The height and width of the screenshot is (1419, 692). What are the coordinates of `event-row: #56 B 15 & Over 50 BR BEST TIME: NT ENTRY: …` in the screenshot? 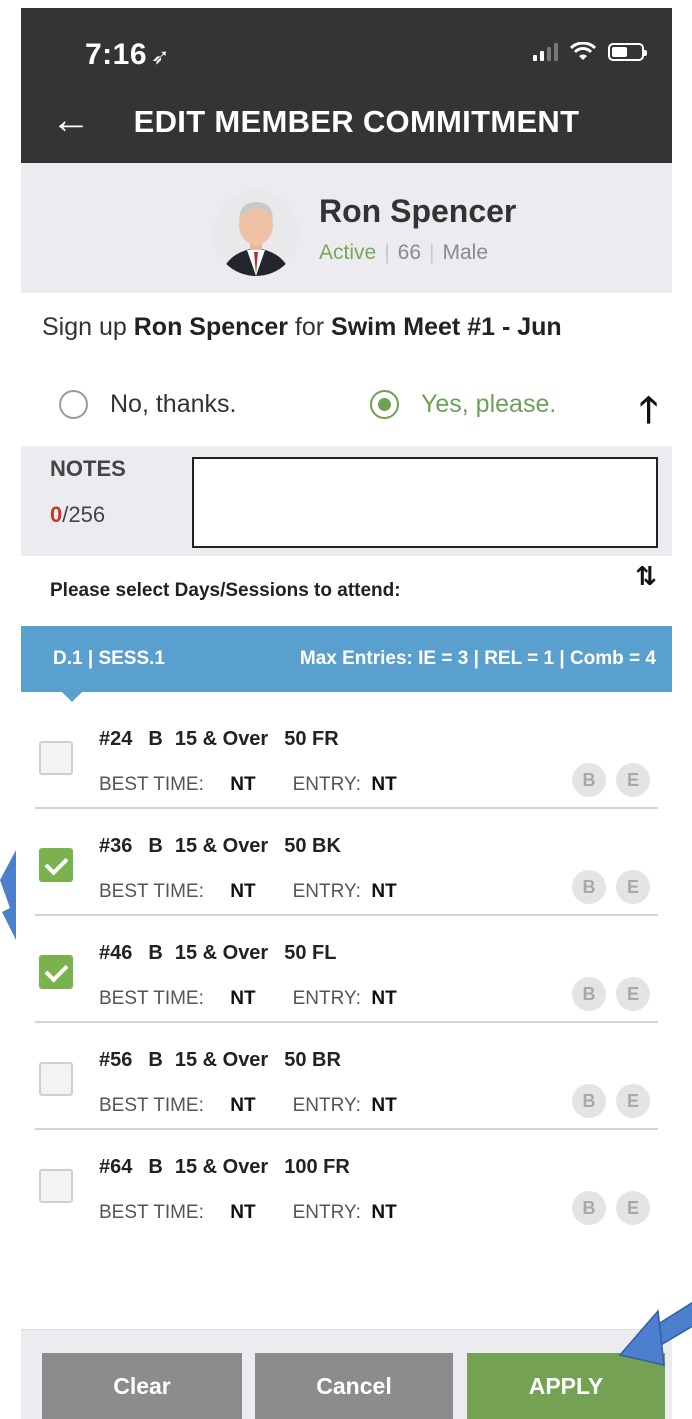 It's located at (346, 1076).